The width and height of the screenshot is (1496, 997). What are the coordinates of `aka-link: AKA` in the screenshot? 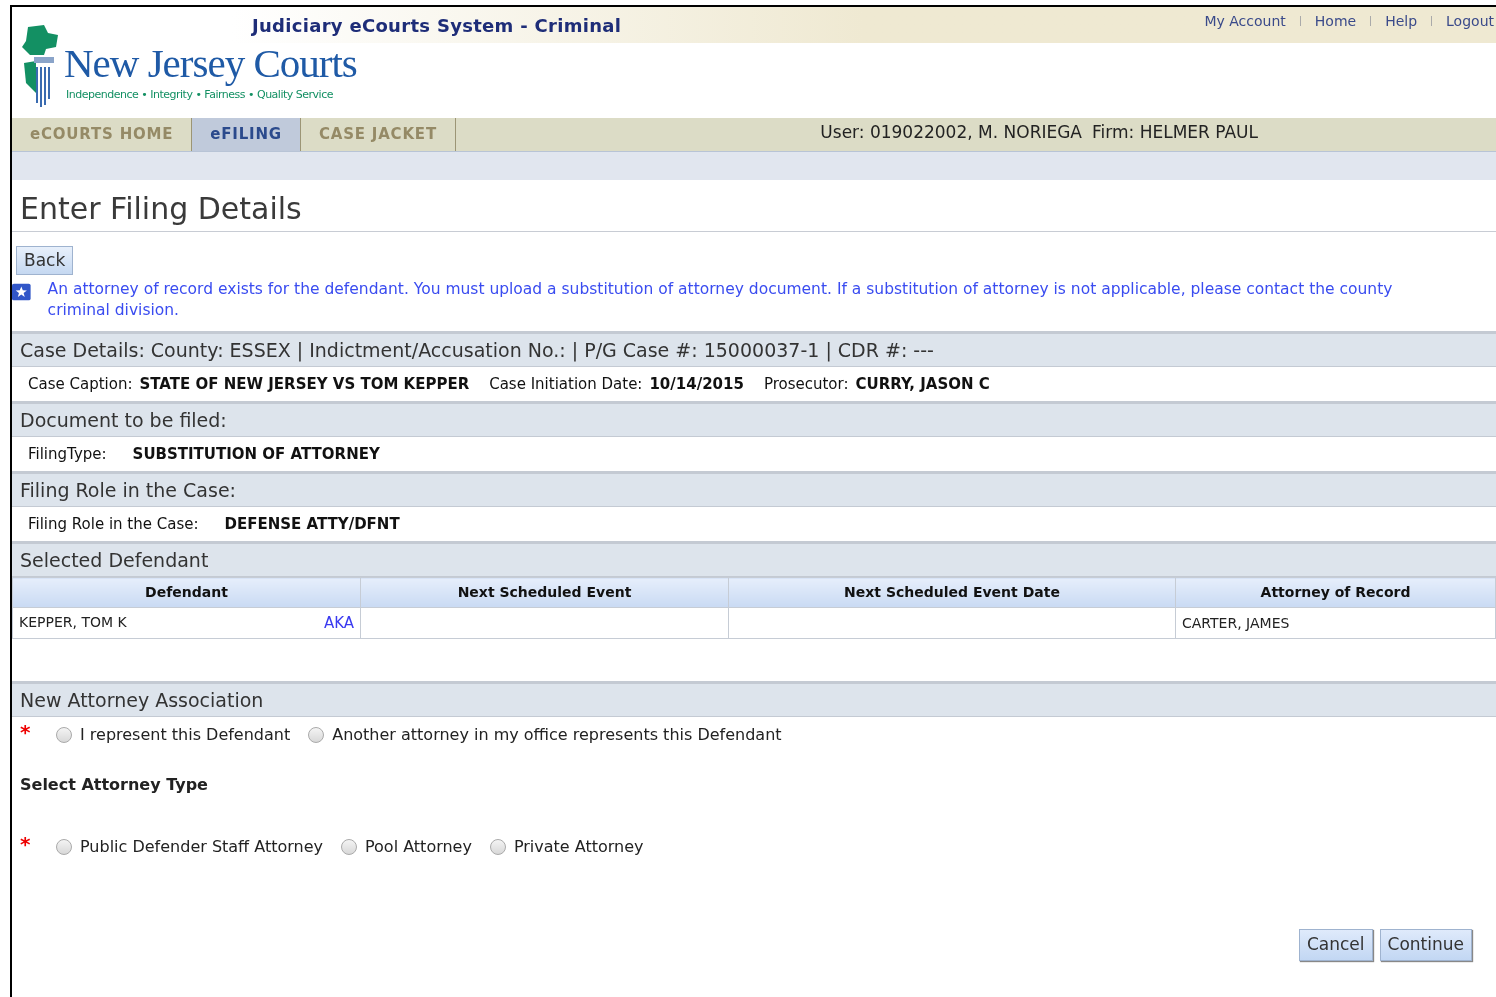 It's located at (338, 623).